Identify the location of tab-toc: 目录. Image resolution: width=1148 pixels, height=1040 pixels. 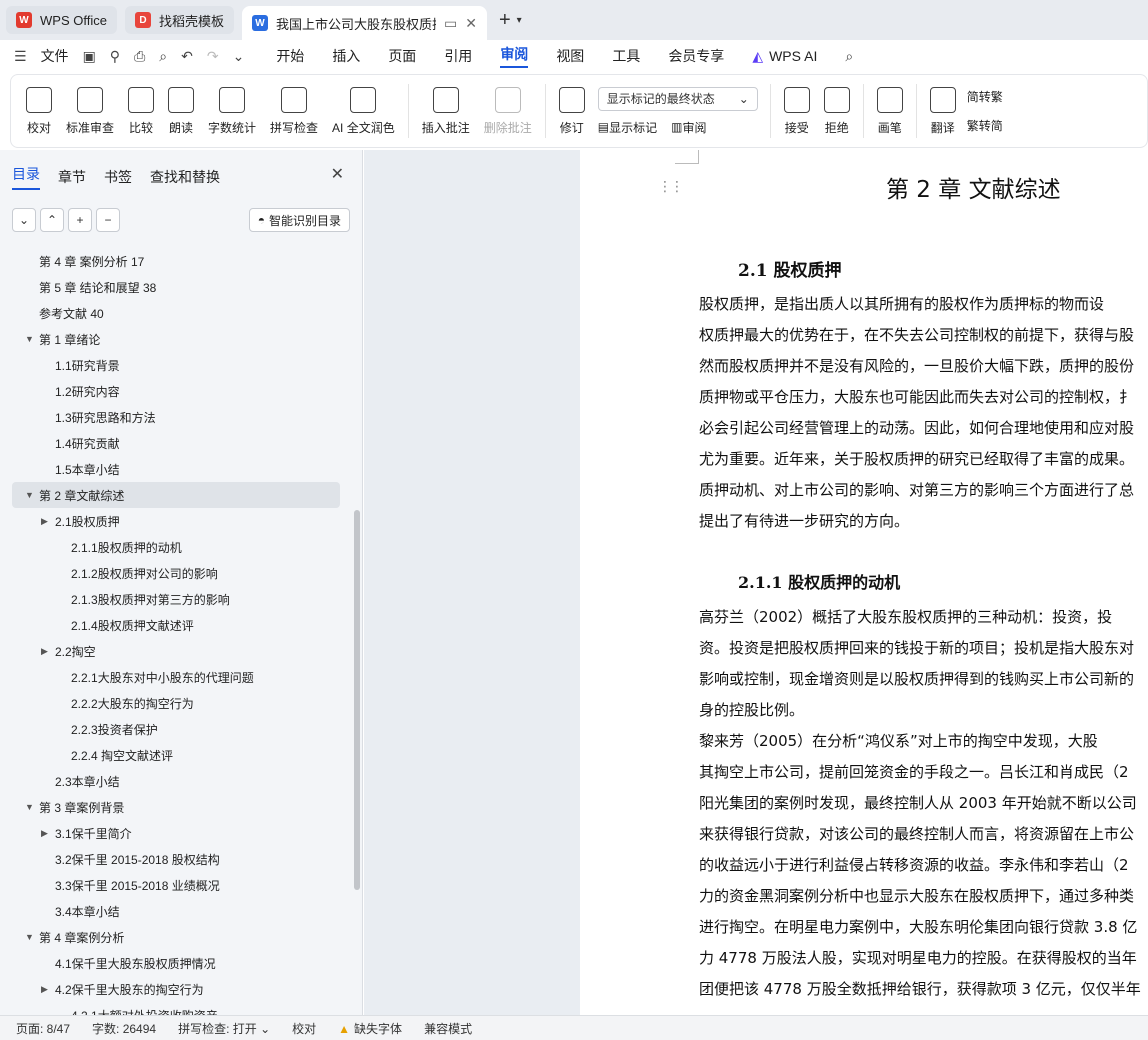
(26, 177).